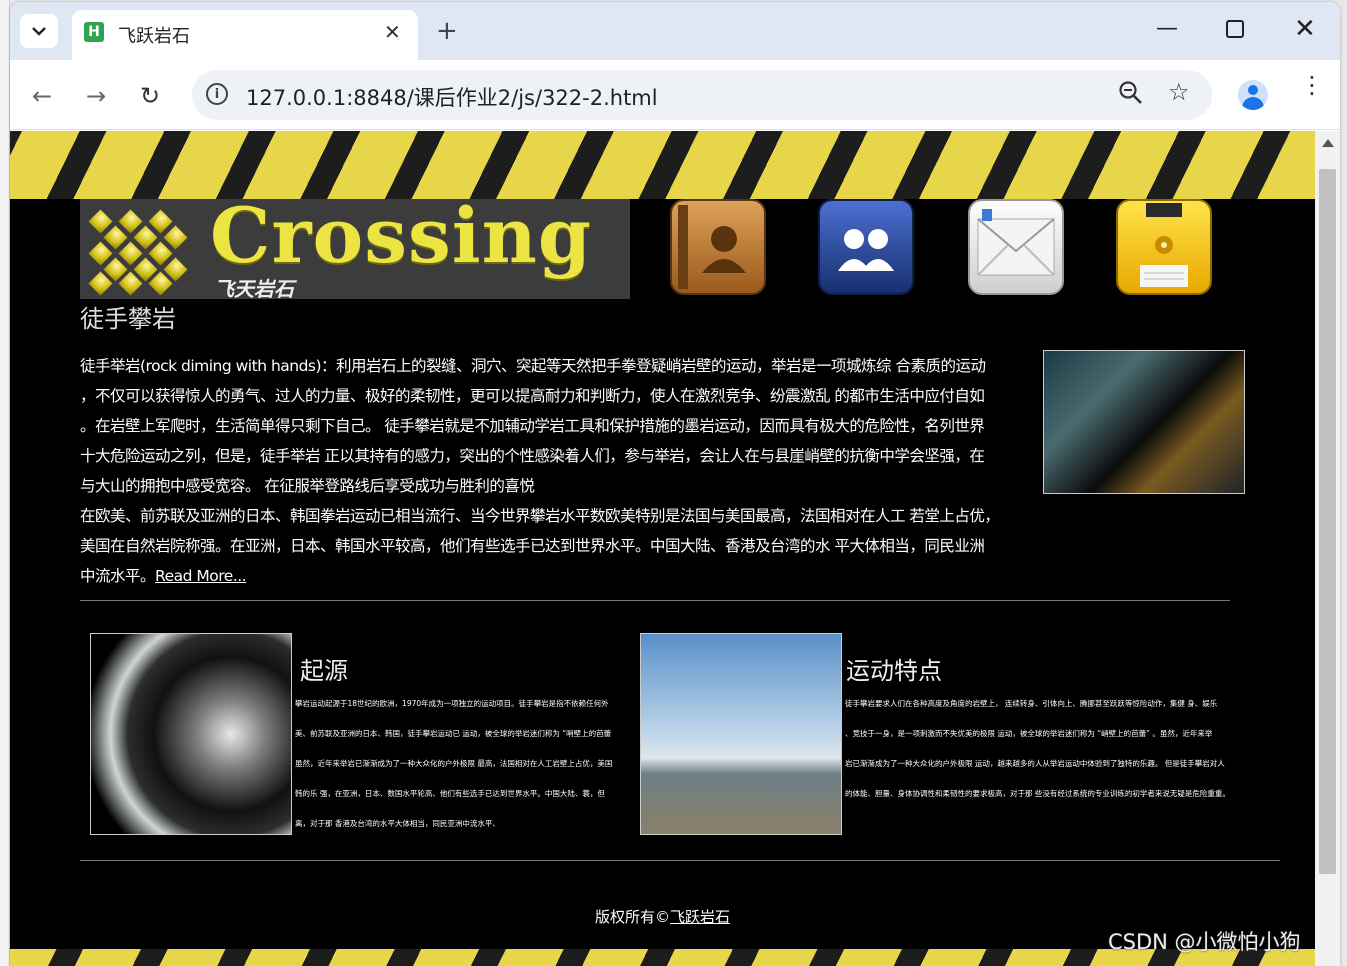 This screenshot has width=1347, height=966. Describe the element at coordinates (136, 250) in the screenshot. I see `diamond-logo-icon` at that location.